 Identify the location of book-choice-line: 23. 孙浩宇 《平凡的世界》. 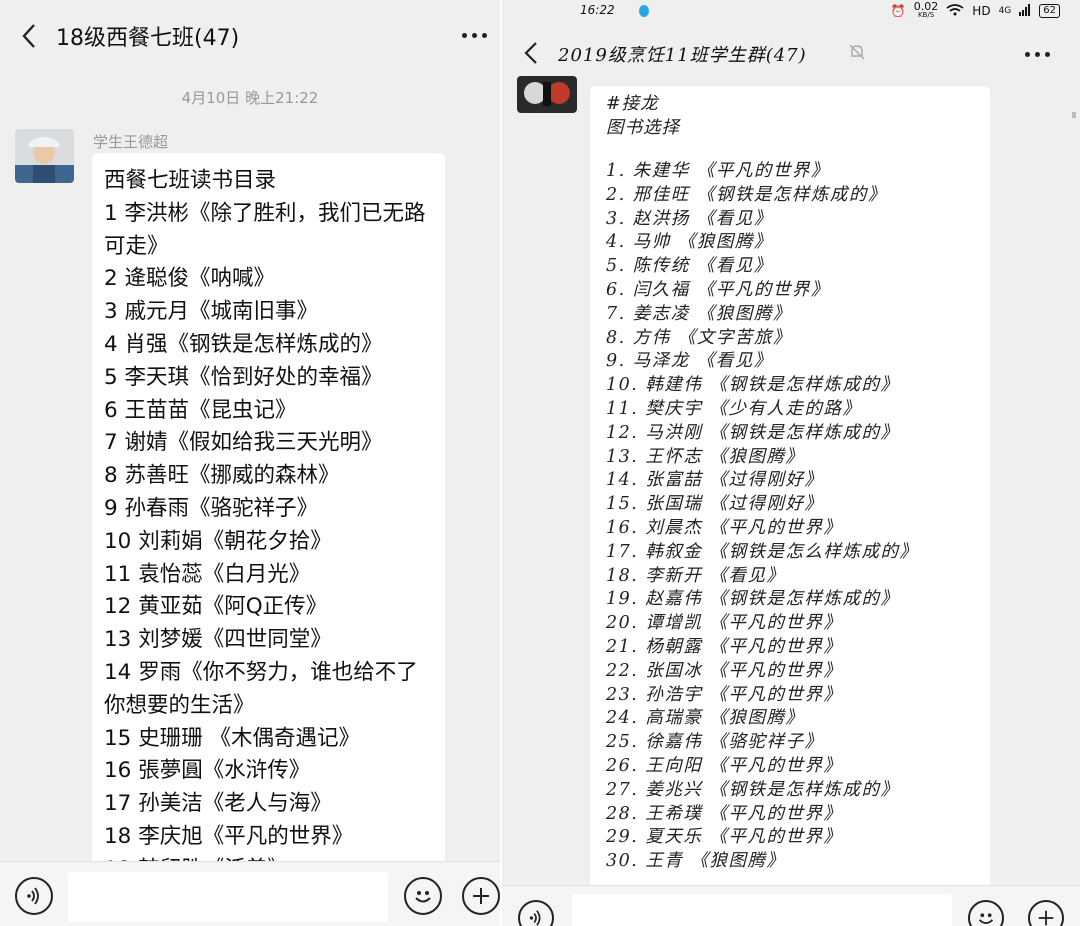
(724, 694).